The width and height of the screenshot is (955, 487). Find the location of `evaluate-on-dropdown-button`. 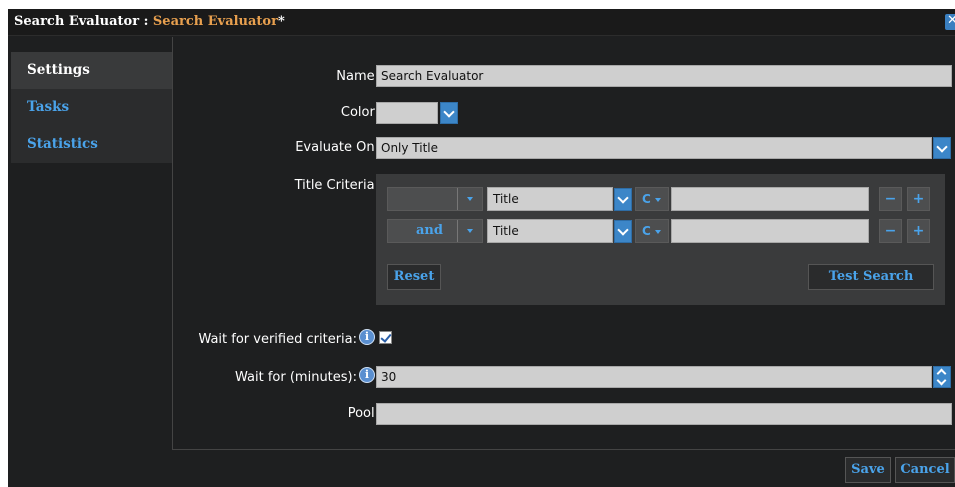

evaluate-on-dropdown-button is located at coordinates (942, 148).